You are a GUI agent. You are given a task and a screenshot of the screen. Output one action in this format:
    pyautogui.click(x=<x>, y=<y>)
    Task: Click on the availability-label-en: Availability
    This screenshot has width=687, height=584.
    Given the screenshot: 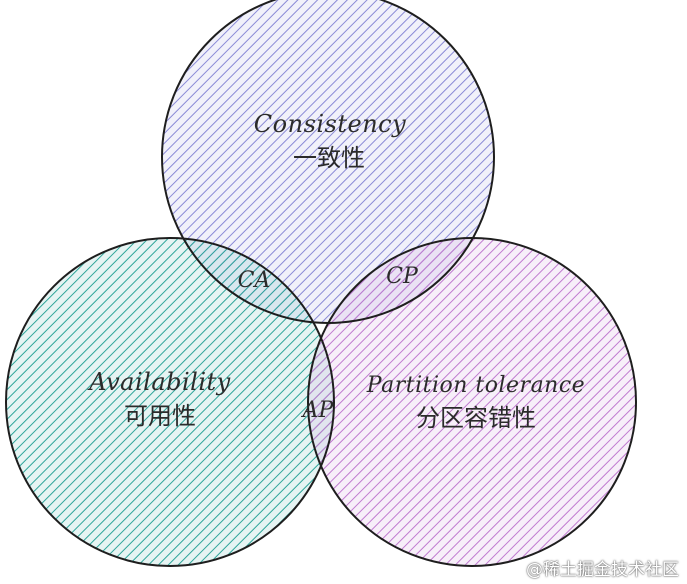 What is the action you would take?
    pyautogui.click(x=158, y=382)
    